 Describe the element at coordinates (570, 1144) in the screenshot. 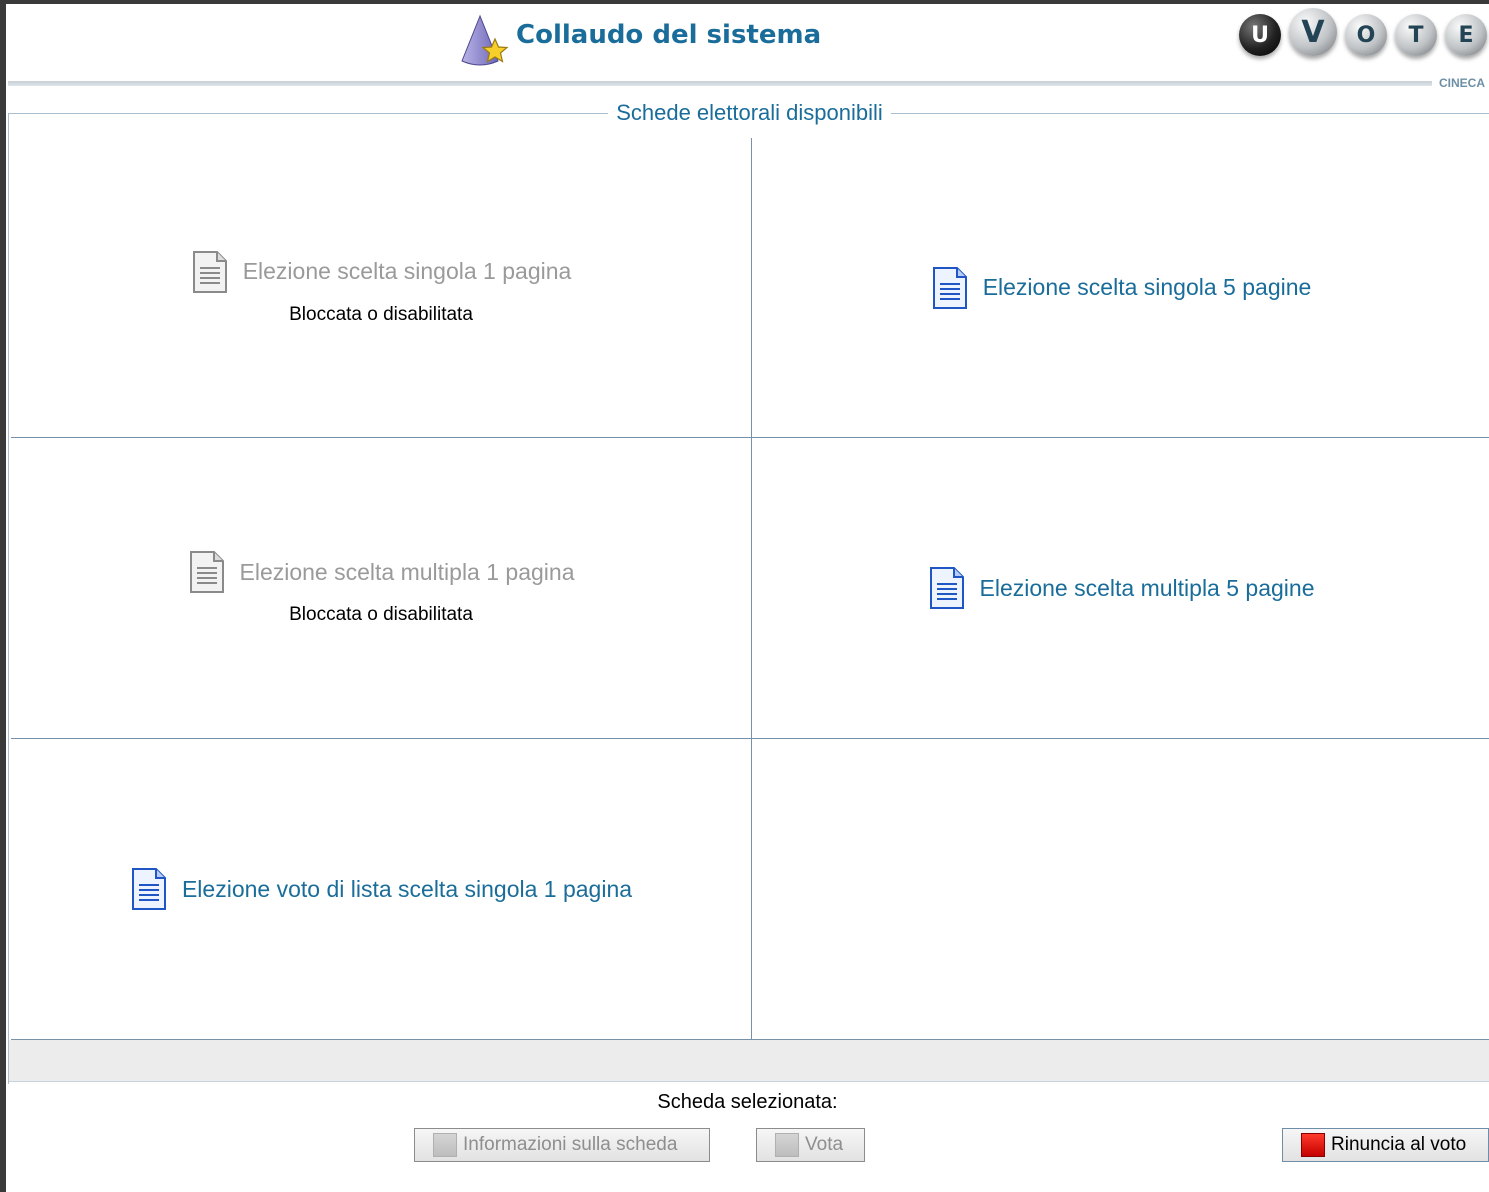

I see `info-button-label: Informazioni sulla scheda` at that location.